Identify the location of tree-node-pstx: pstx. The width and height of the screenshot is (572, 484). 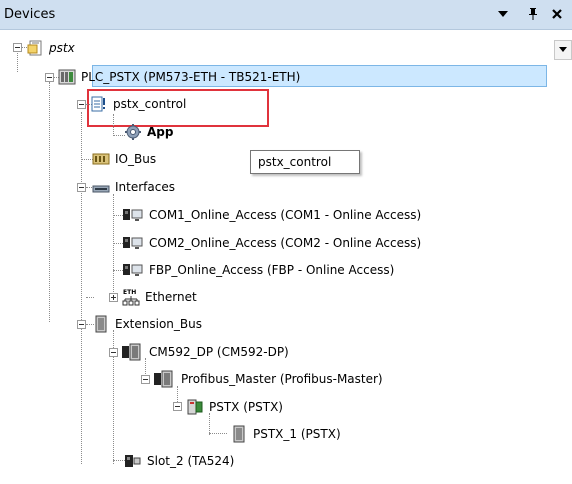
(51, 48).